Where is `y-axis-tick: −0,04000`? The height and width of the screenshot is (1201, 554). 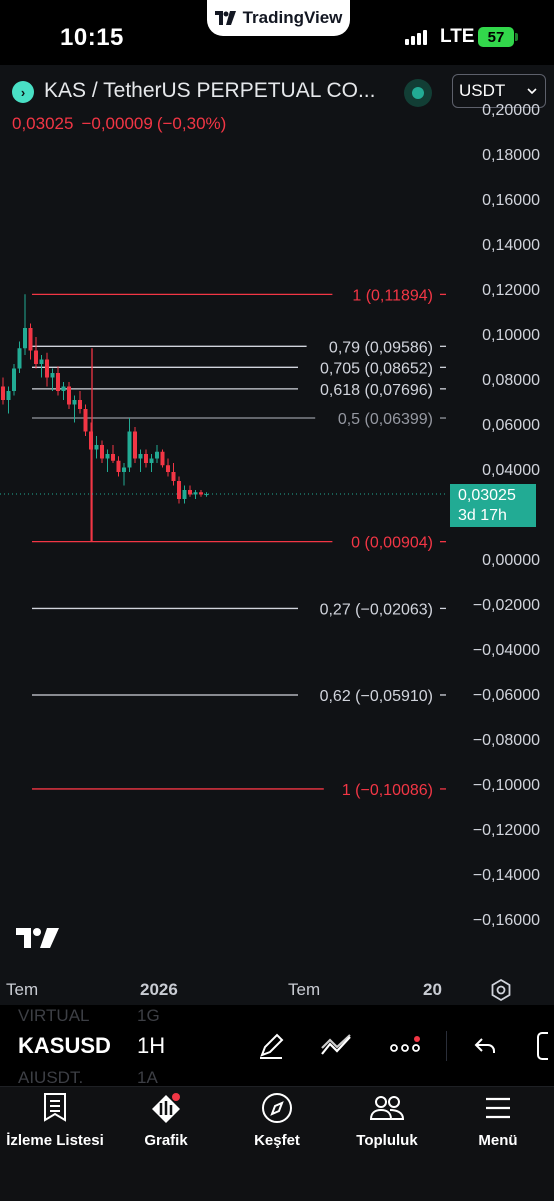
y-axis-tick: −0,04000 is located at coordinates (506, 650).